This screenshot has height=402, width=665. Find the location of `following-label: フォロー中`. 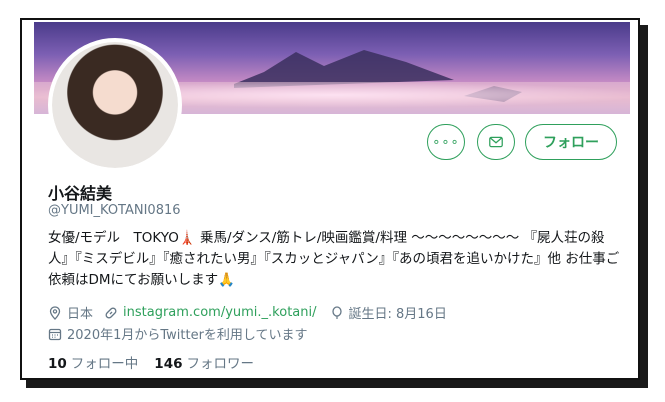

following-label: フォロー中 is located at coordinates (104, 364).